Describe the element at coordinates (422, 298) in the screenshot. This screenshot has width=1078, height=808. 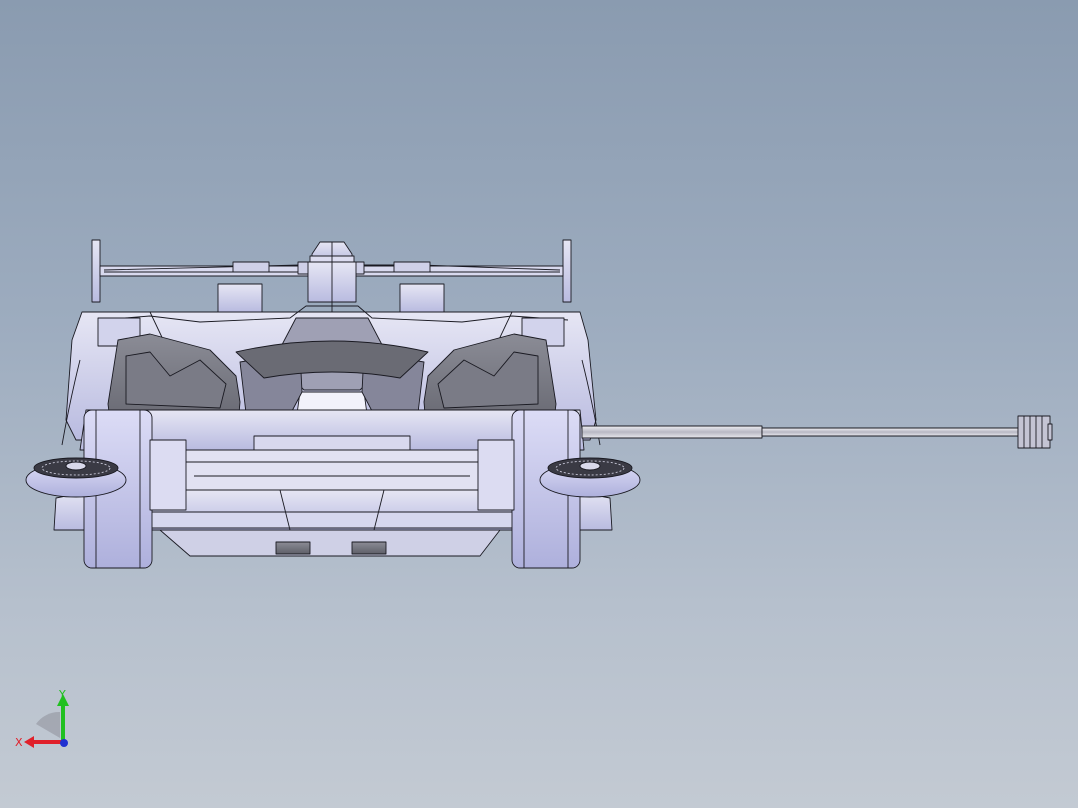
I see `right-rear-pod` at that location.